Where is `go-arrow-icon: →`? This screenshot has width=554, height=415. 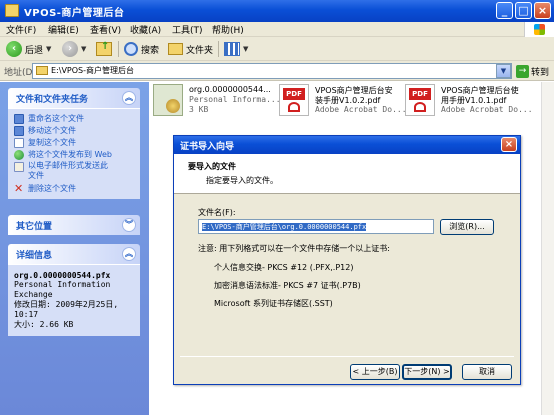 go-arrow-icon: → is located at coordinates (522, 71).